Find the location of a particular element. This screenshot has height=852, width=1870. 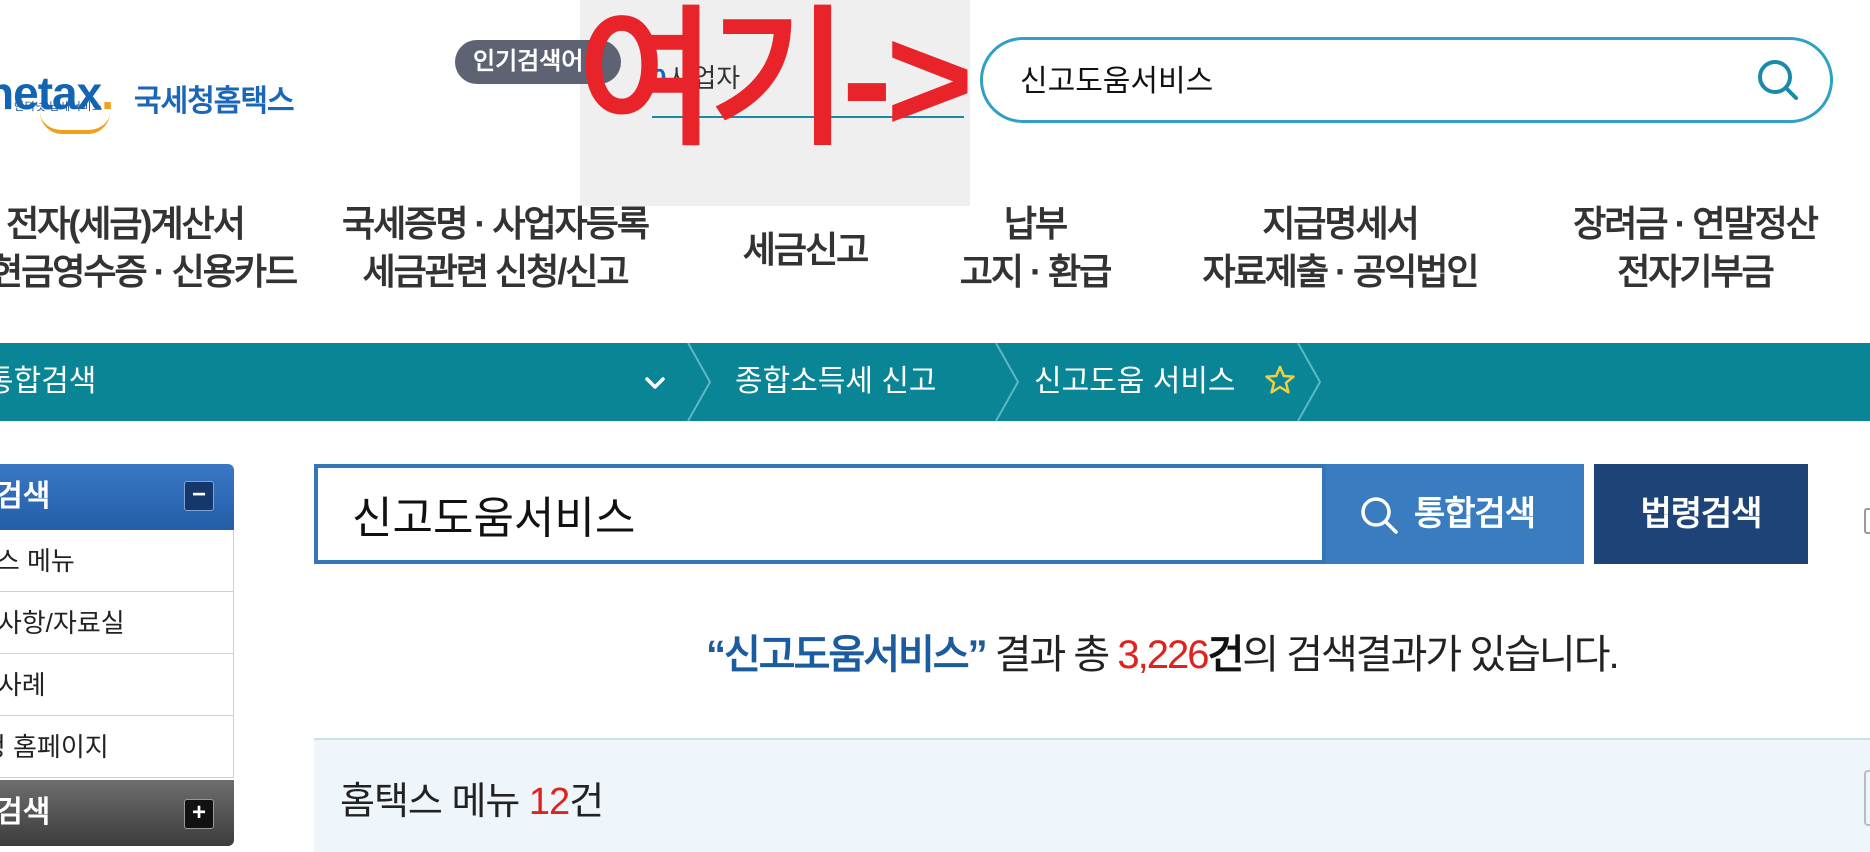

summary-unit: 건 is located at coordinates (1225, 655).